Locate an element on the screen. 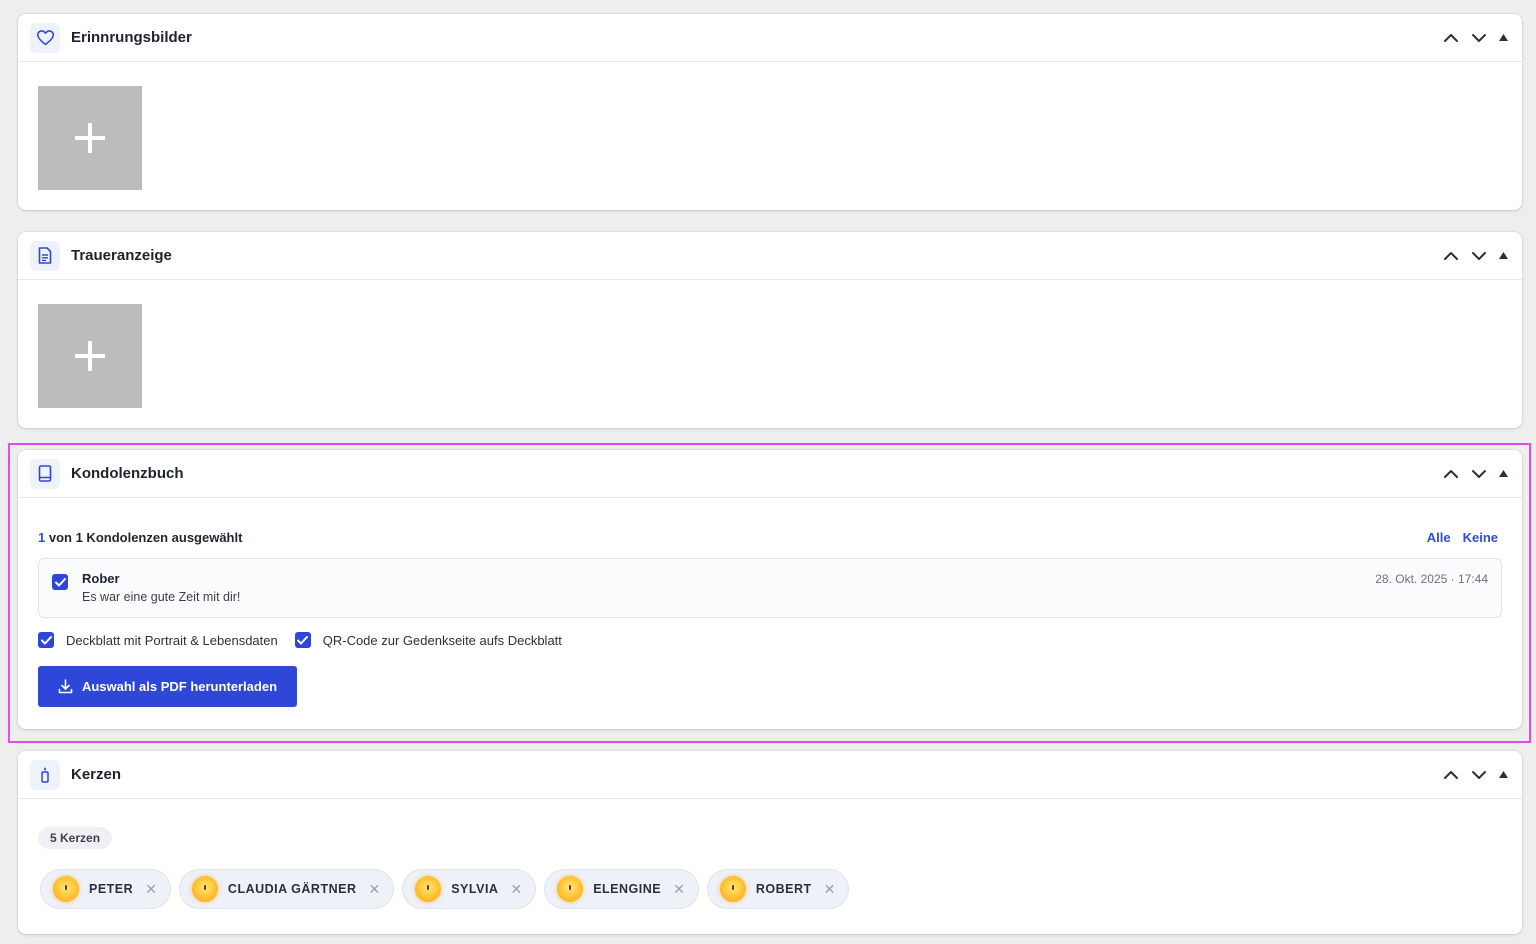 Image resolution: width=1536 pixels, height=944 pixels. candle-chip: PETER ✕ is located at coordinates (105, 889).